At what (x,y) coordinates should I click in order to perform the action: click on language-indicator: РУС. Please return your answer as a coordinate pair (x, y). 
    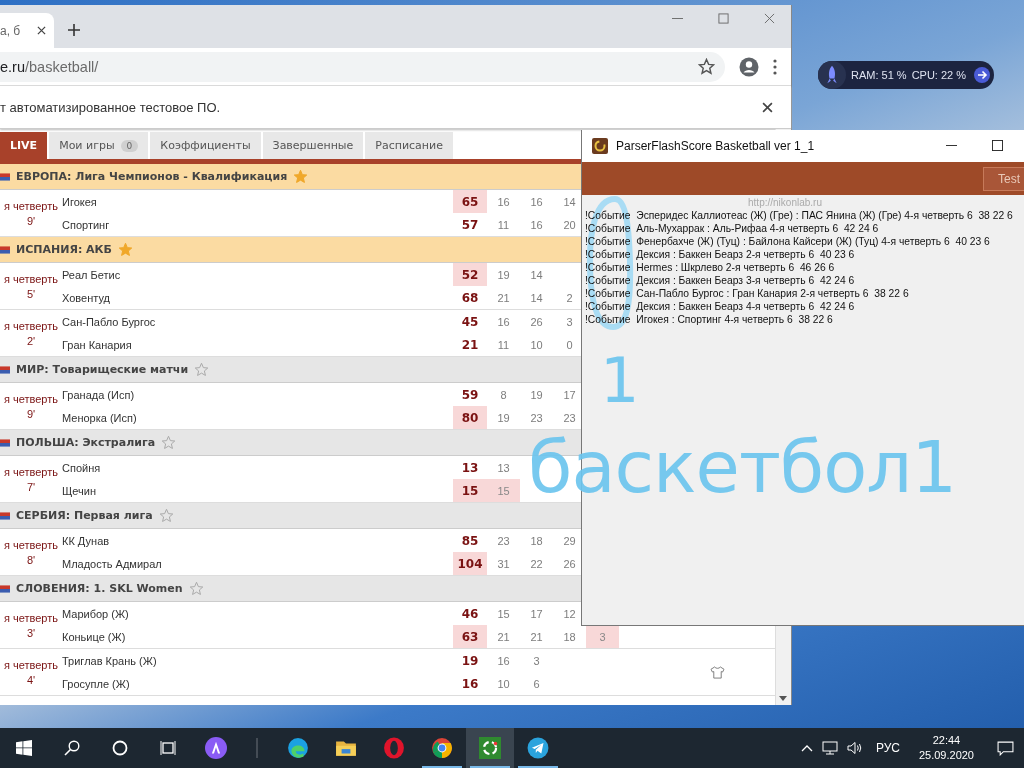
    Looking at the image, I should click on (887, 748).